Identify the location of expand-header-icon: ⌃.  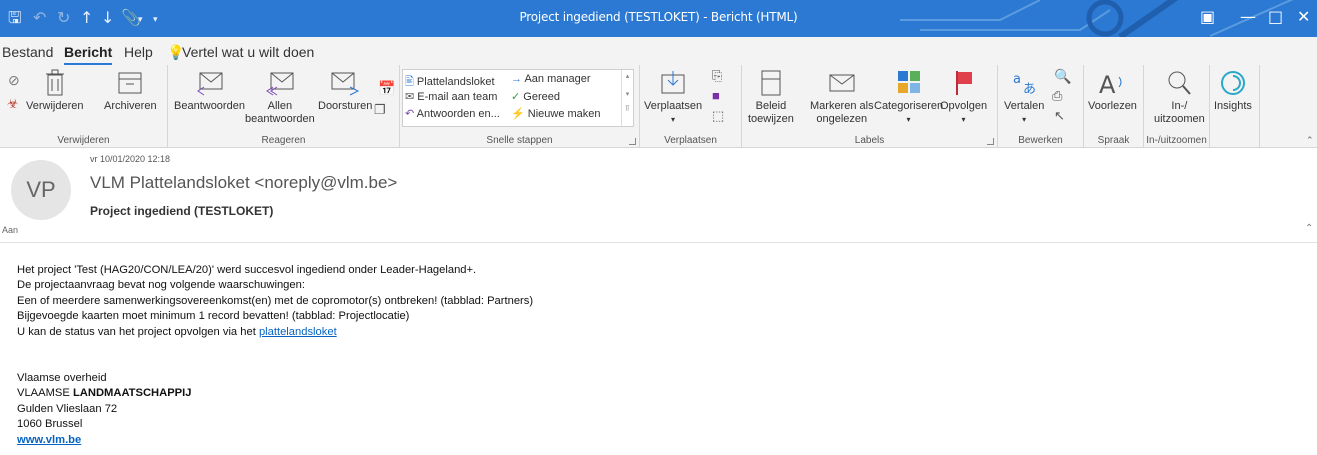
(1309, 228).